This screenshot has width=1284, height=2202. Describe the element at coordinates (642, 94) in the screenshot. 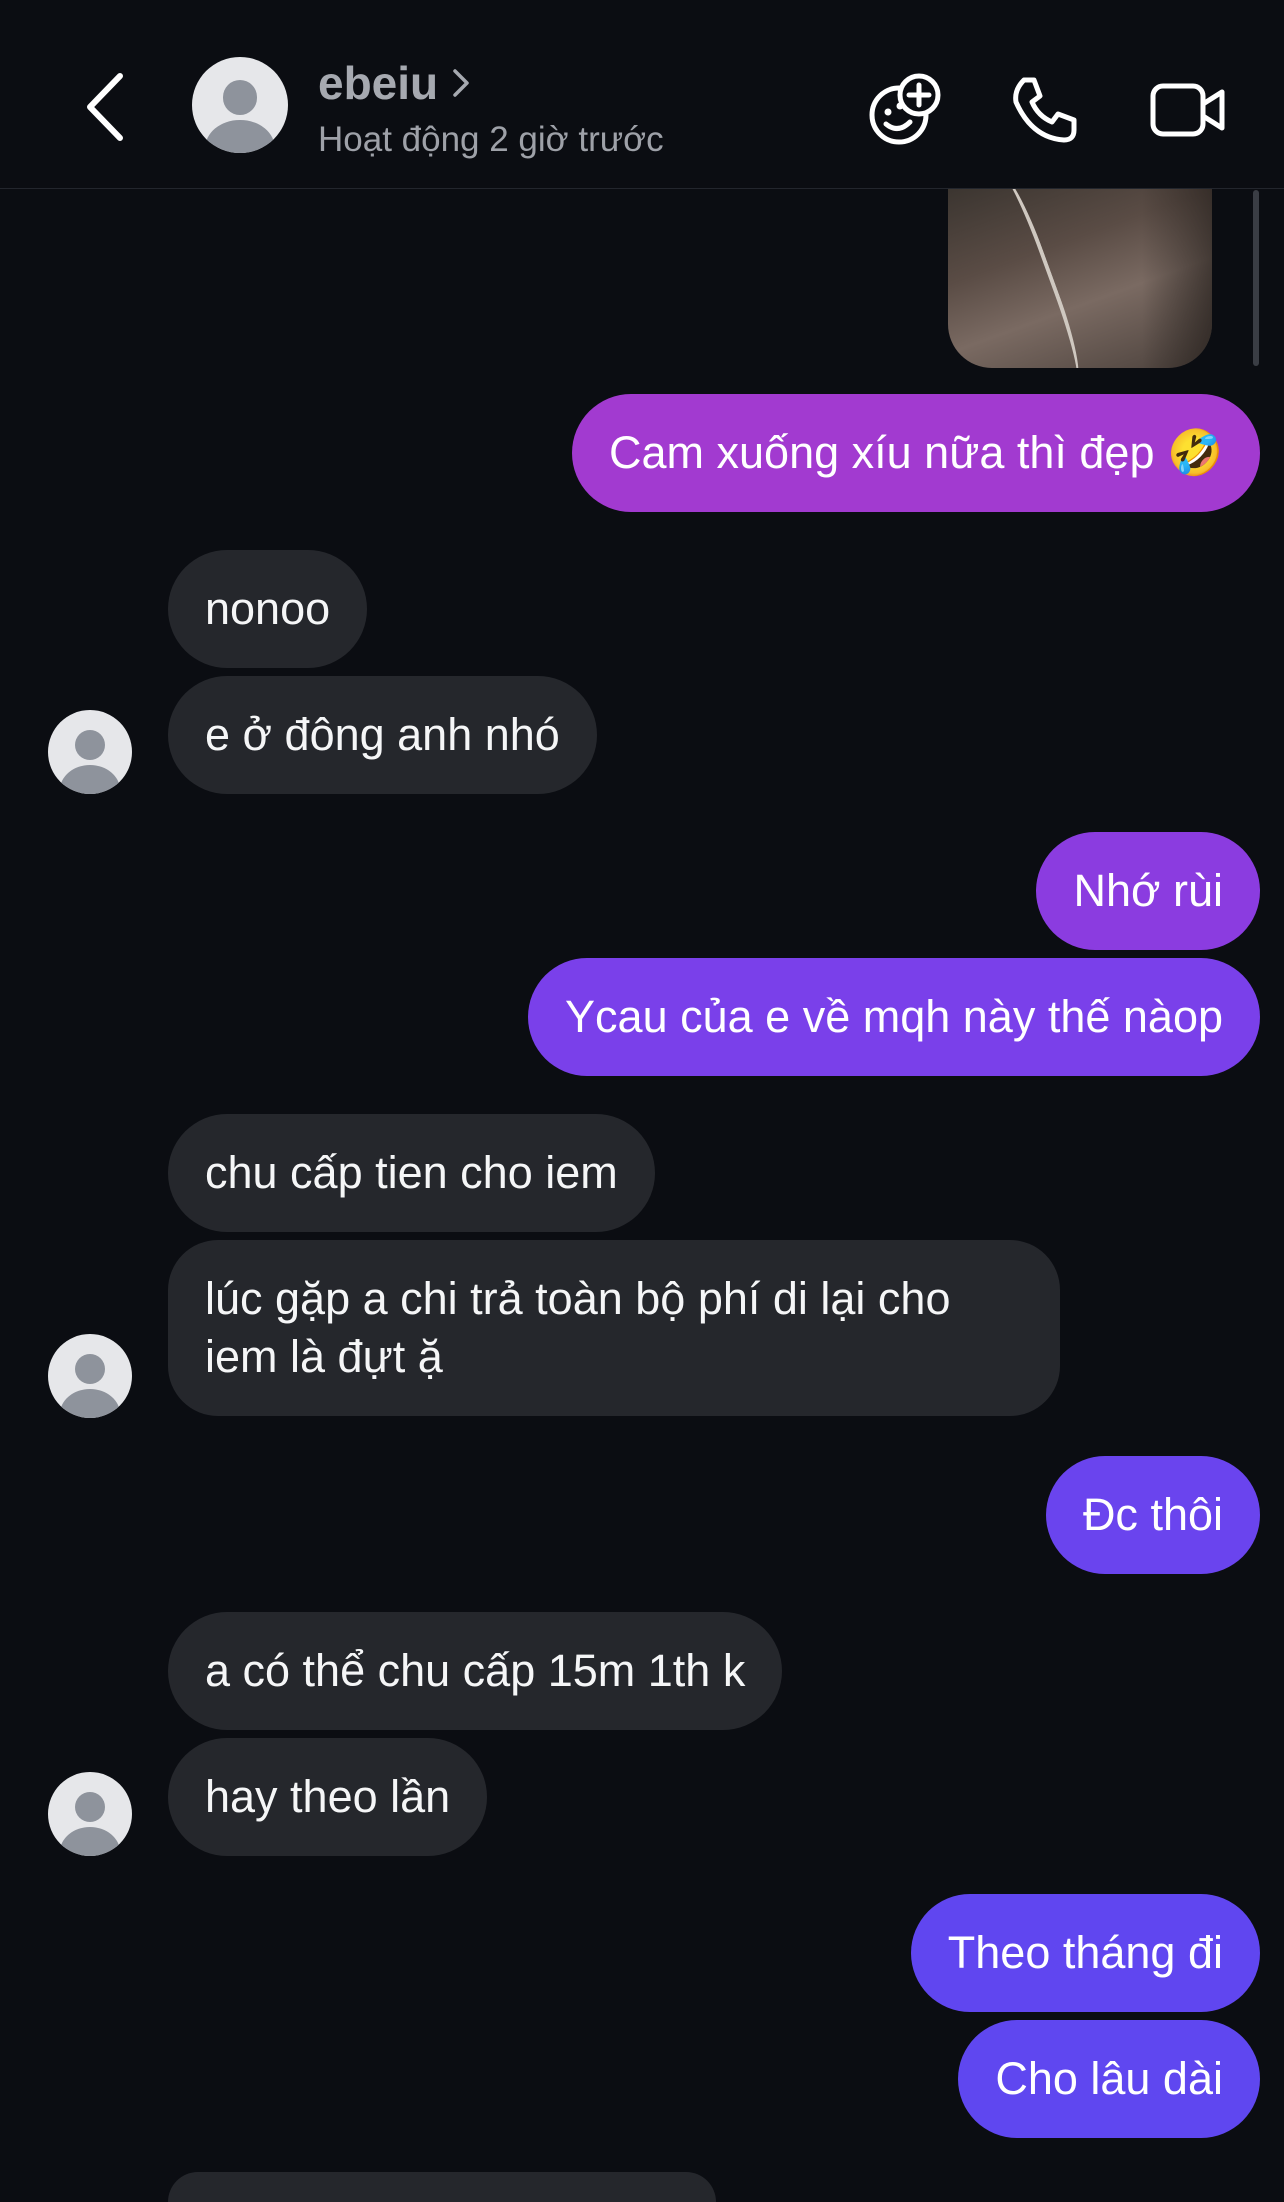

I see `chat-header: ebeiu Hoạt động 2 giờ trước` at that location.